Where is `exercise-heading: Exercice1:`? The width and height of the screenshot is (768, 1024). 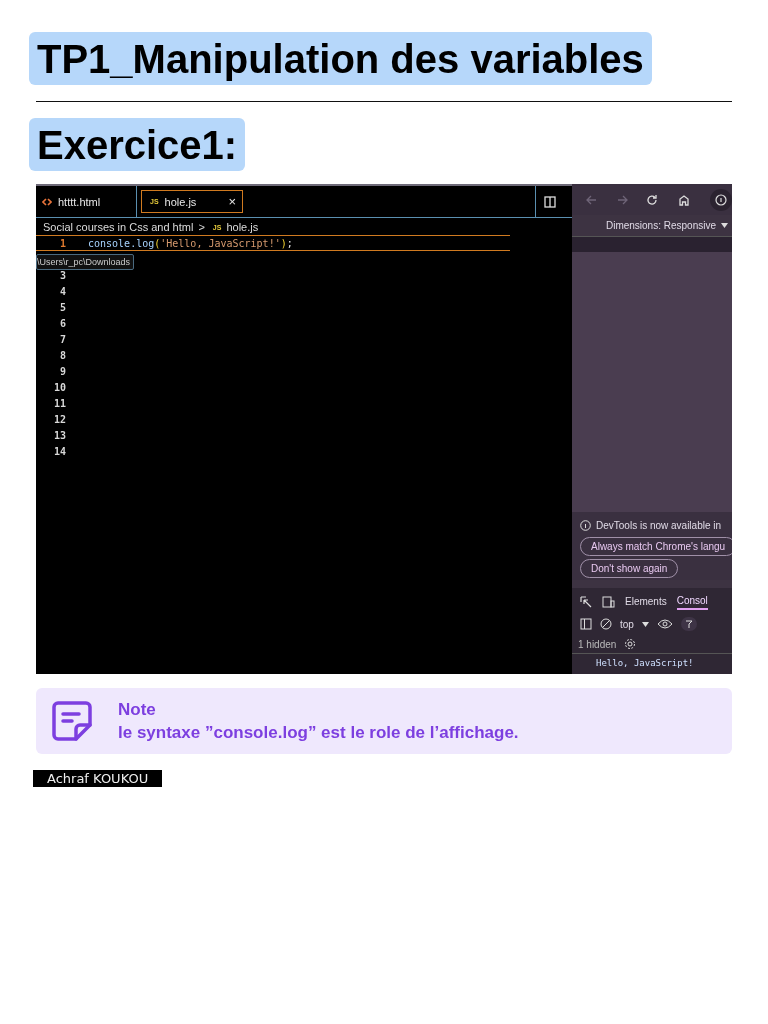 exercise-heading: Exercice1: is located at coordinates (137, 144).